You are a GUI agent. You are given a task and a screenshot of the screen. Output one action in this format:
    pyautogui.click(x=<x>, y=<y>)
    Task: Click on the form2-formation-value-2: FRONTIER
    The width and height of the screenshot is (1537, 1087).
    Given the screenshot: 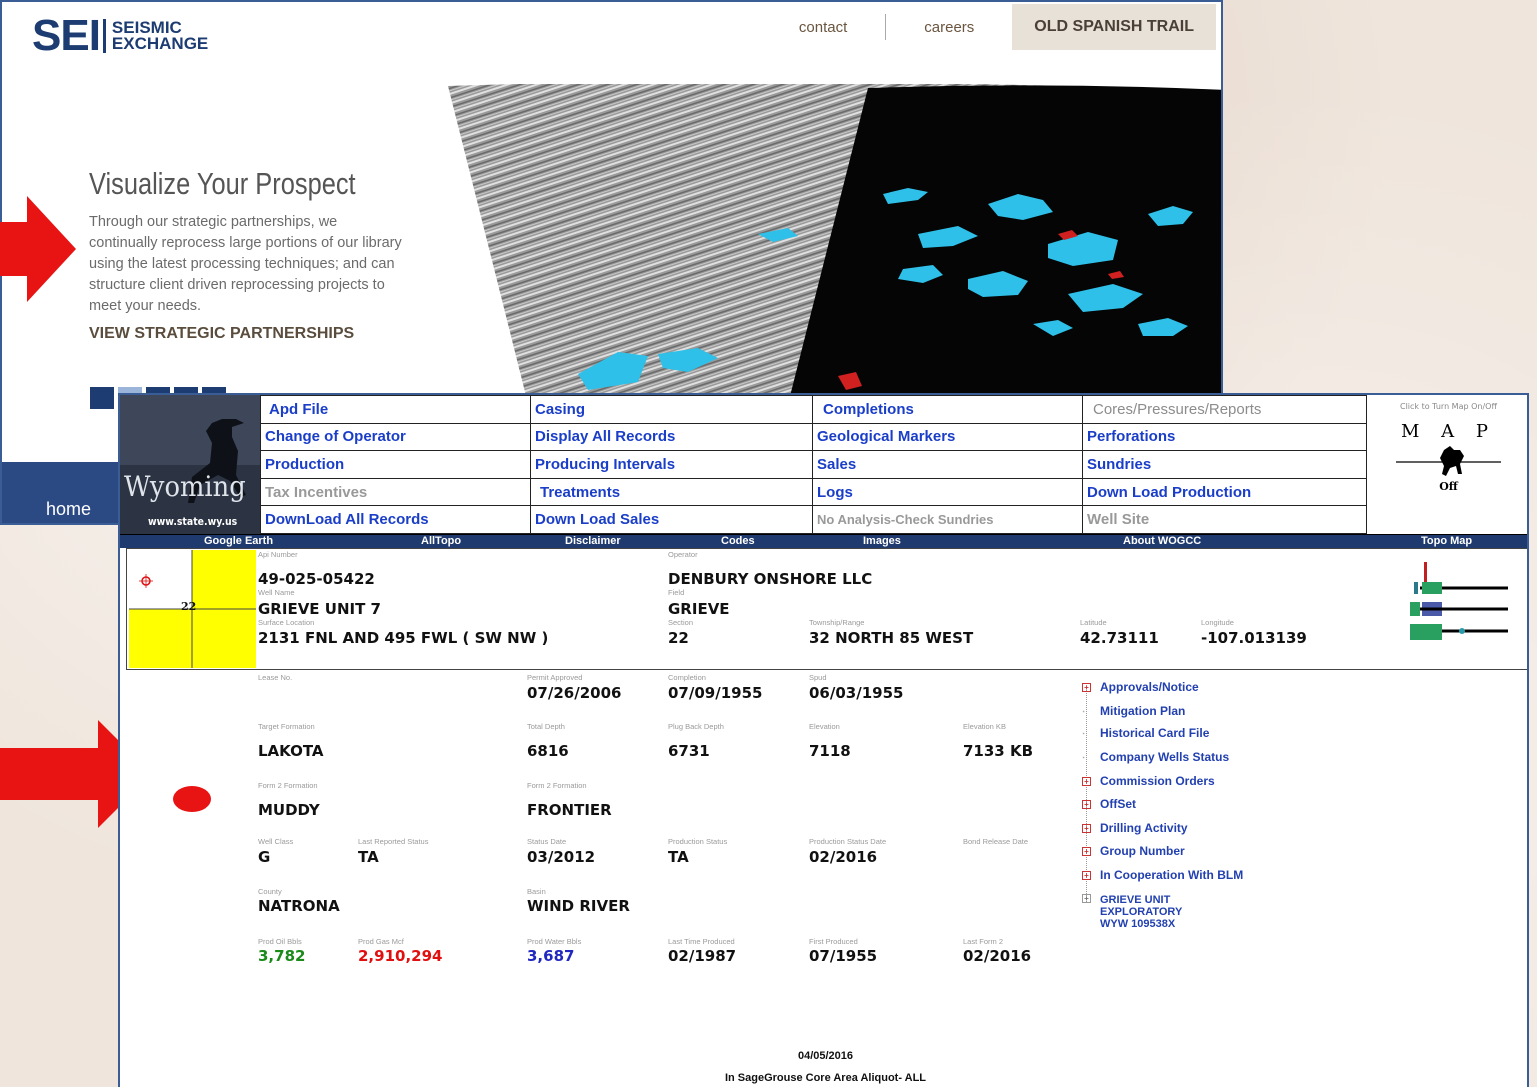 What is the action you would take?
    pyautogui.click(x=569, y=810)
    